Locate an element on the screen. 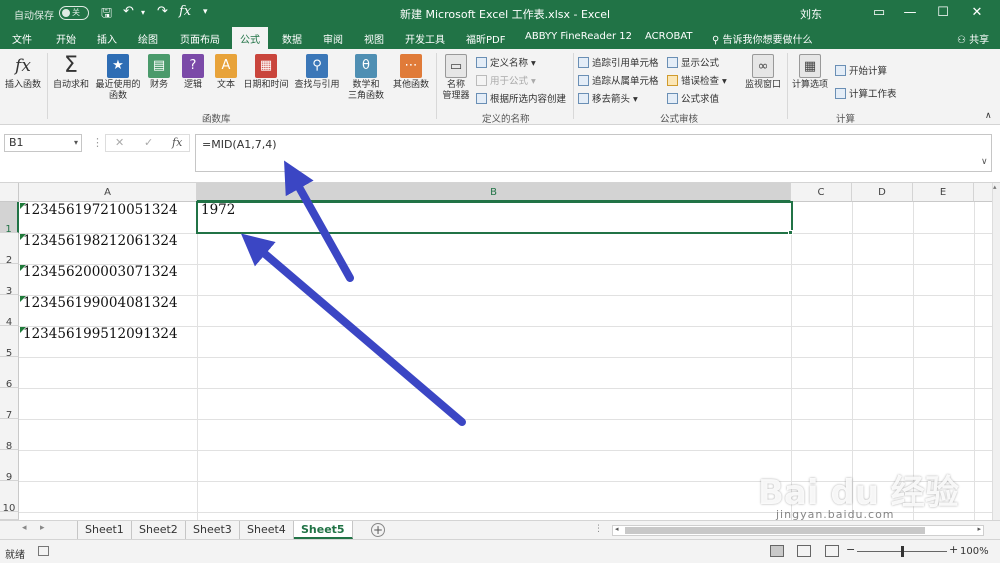 The image size is (1000, 563). evaluate-formula-button: 公式求值 is located at coordinates (693, 98).